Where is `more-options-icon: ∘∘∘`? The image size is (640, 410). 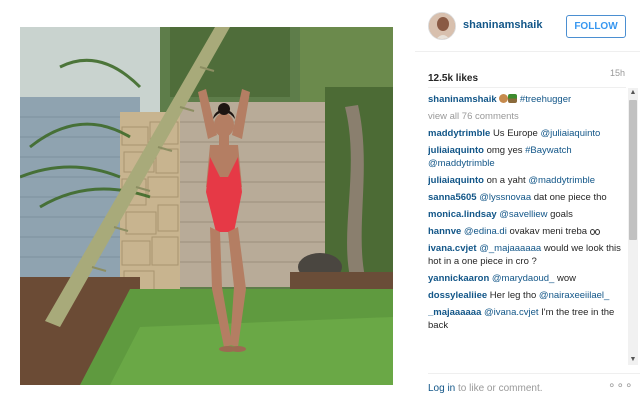
more-options-icon: ∘∘∘ is located at coordinates (621, 385).